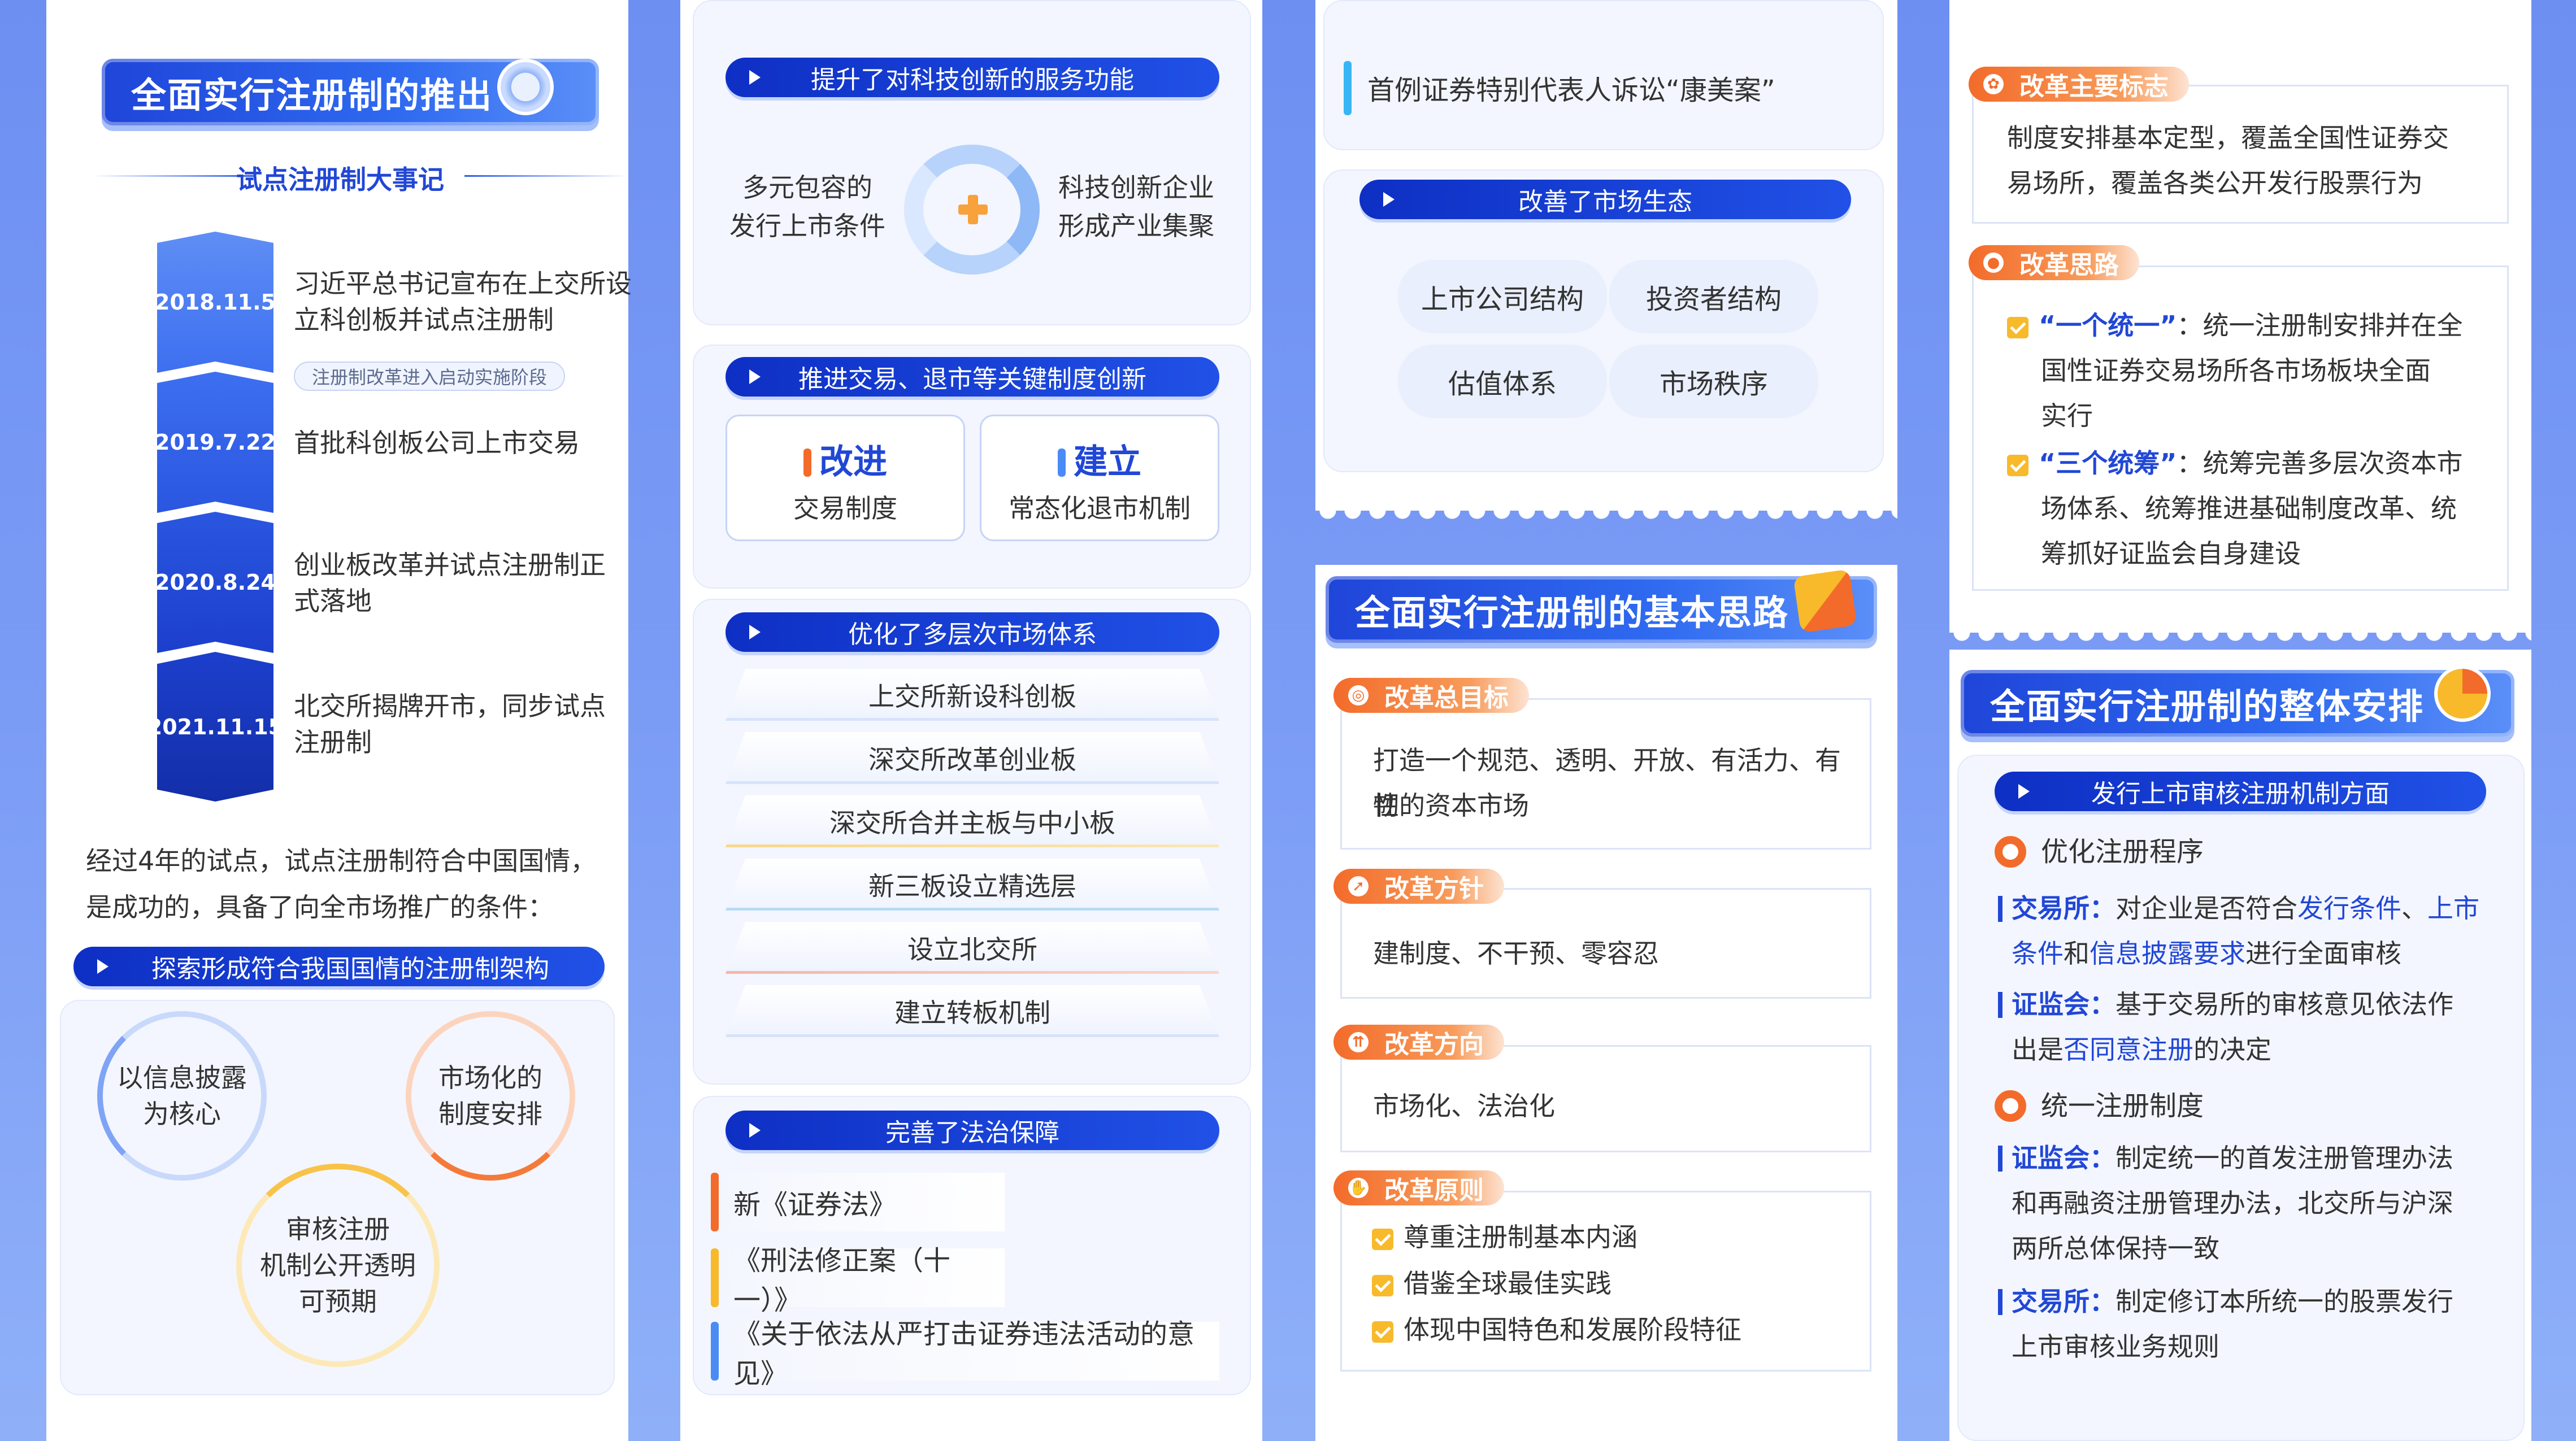 This screenshot has width=2576, height=1441. I want to click on timeline-event-1: 习近平总书记宣布在上交所设立科创板并试点注册制, so click(463, 301).